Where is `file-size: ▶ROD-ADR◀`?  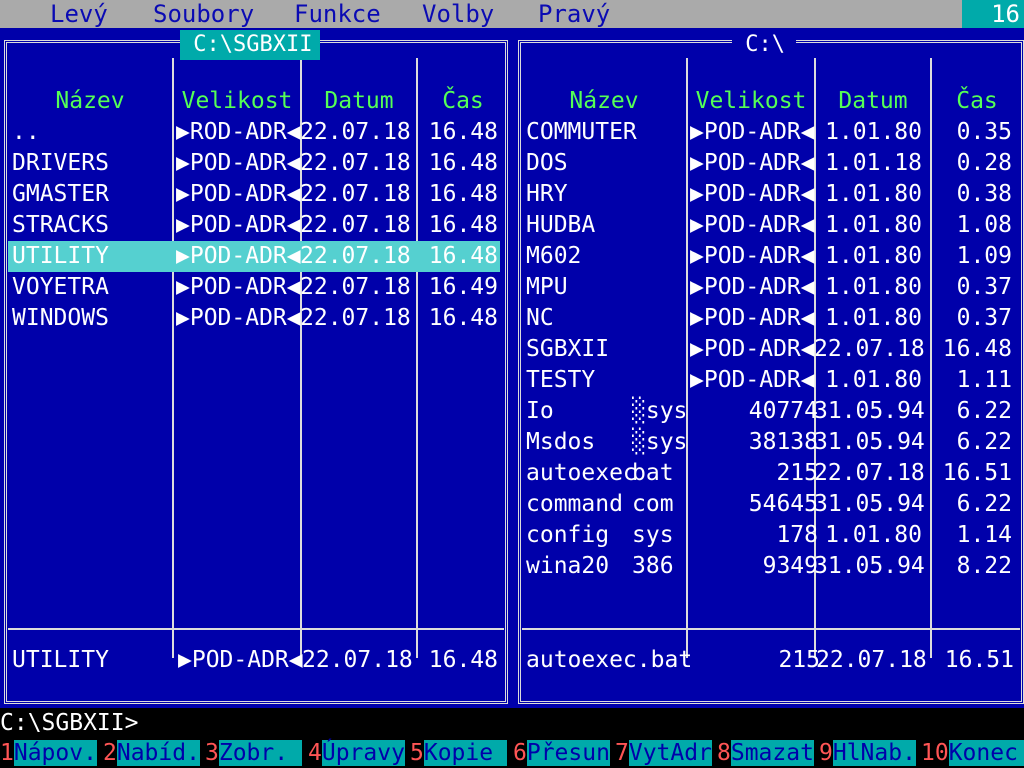
file-size: ▶ROD-ADR◀ is located at coordinates (238, 132).